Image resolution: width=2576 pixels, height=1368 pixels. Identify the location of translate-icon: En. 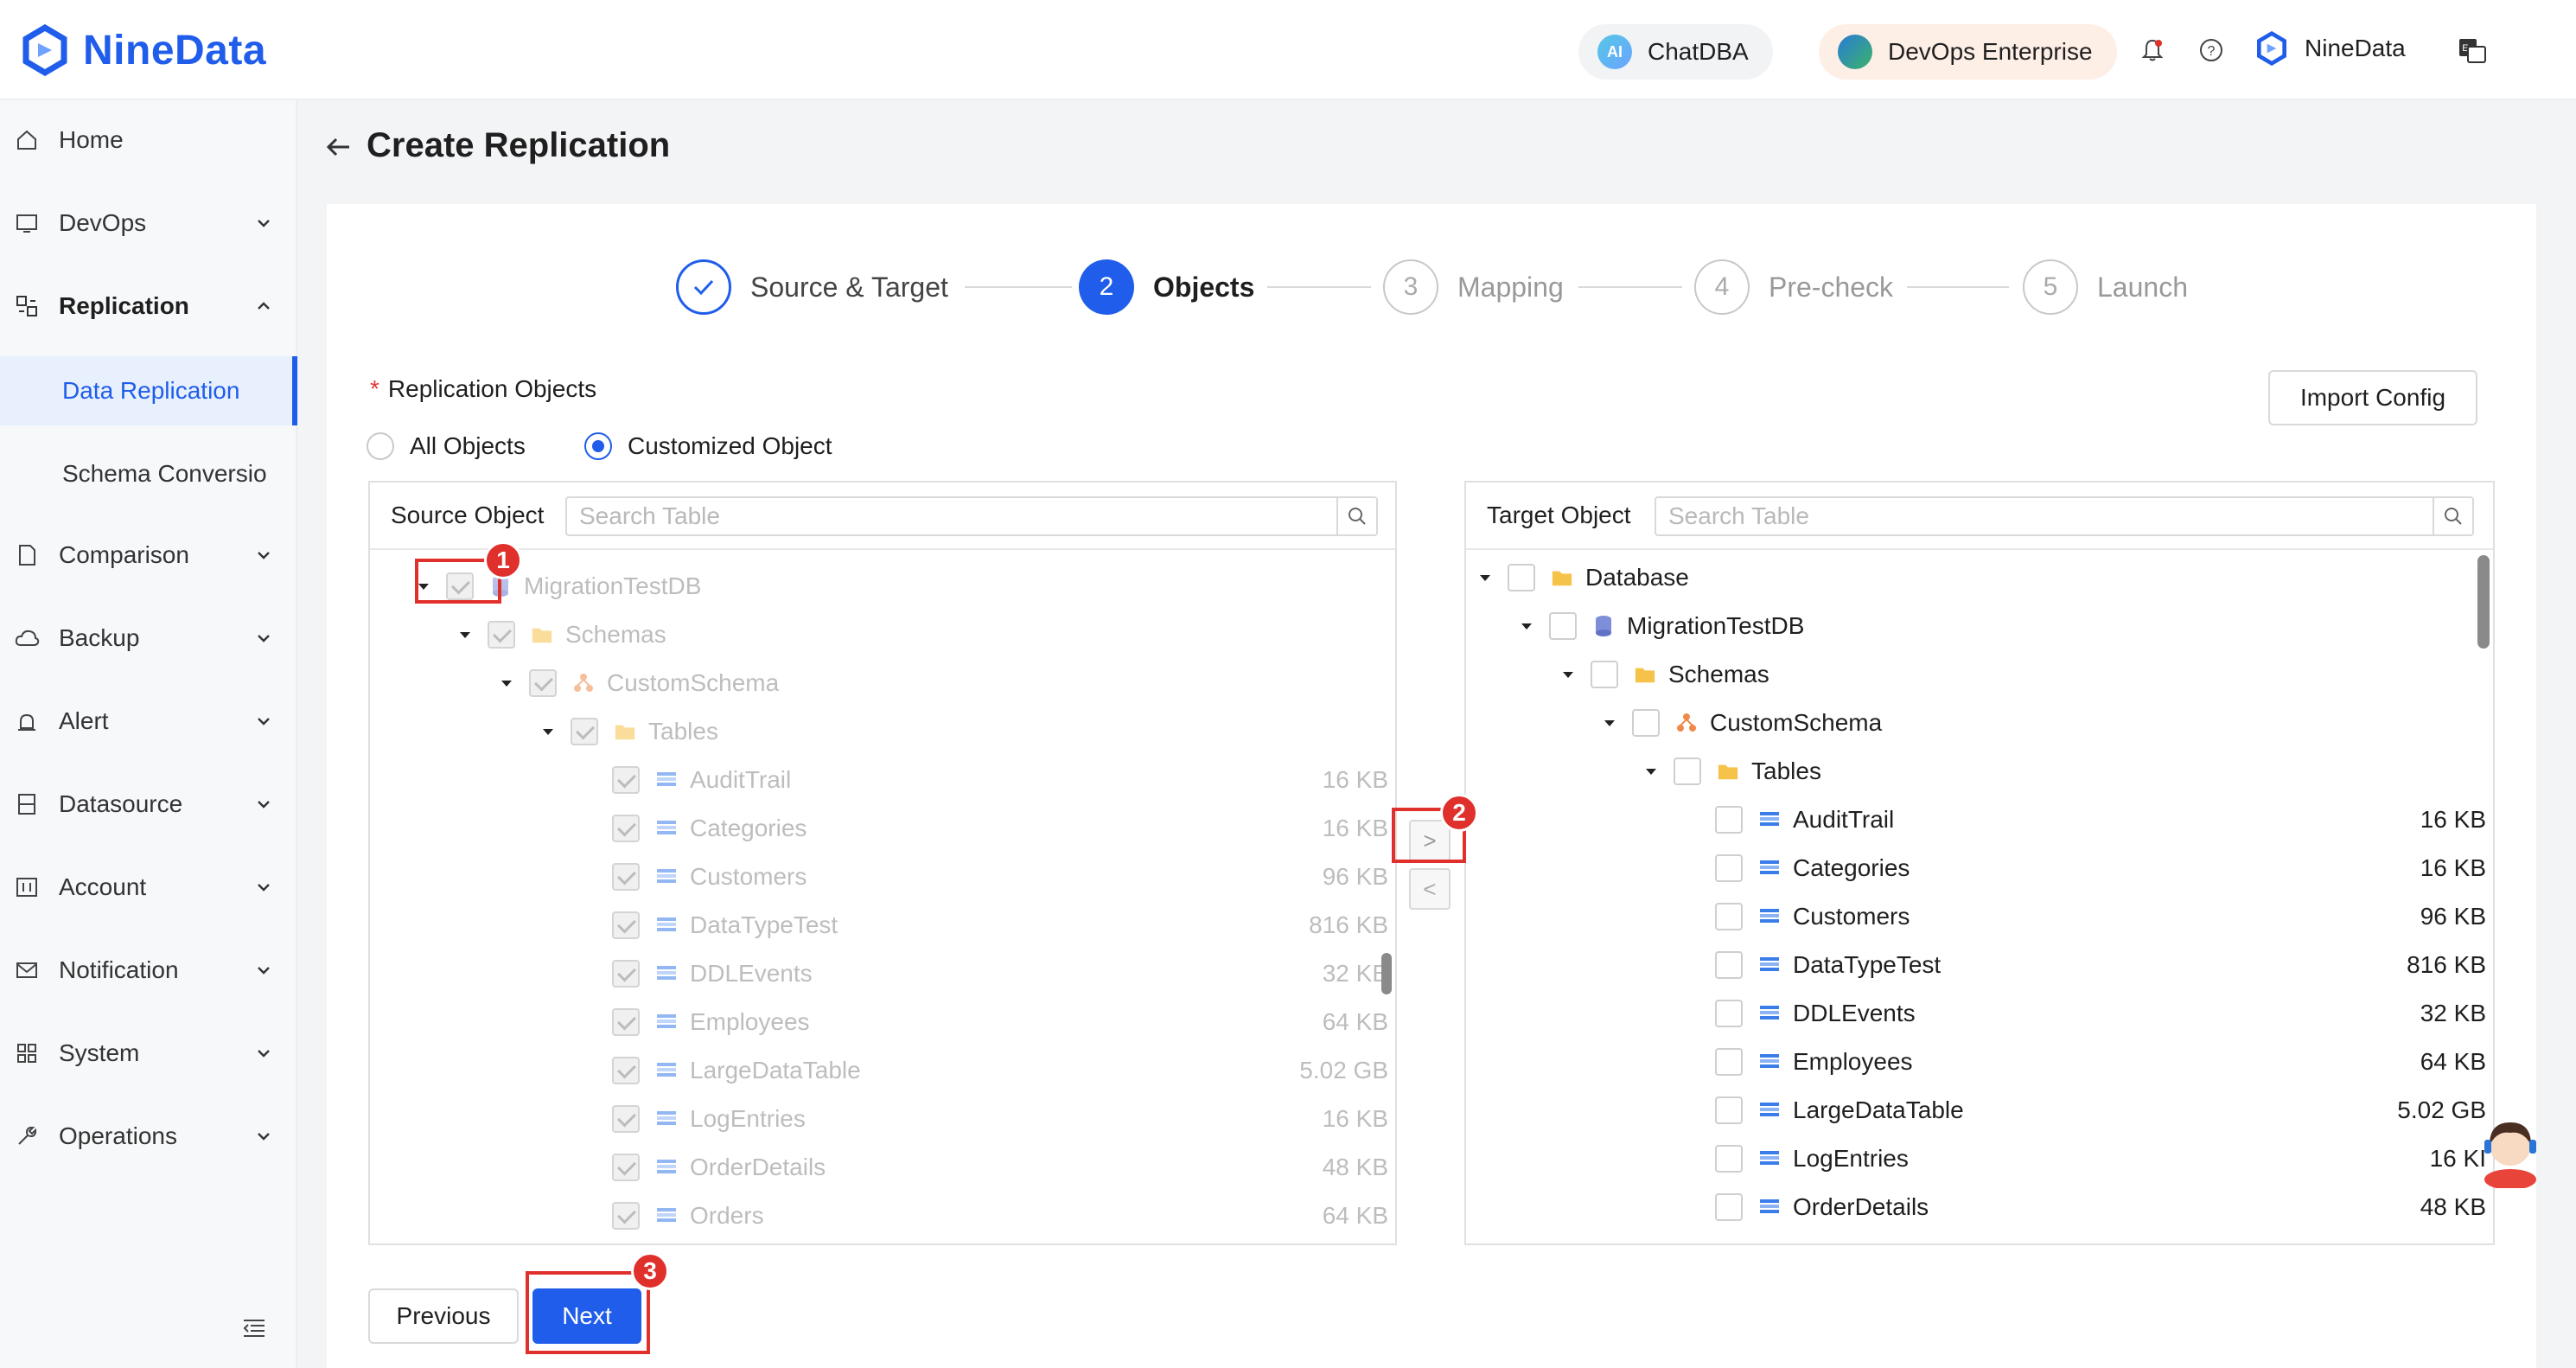
(2472, 50).